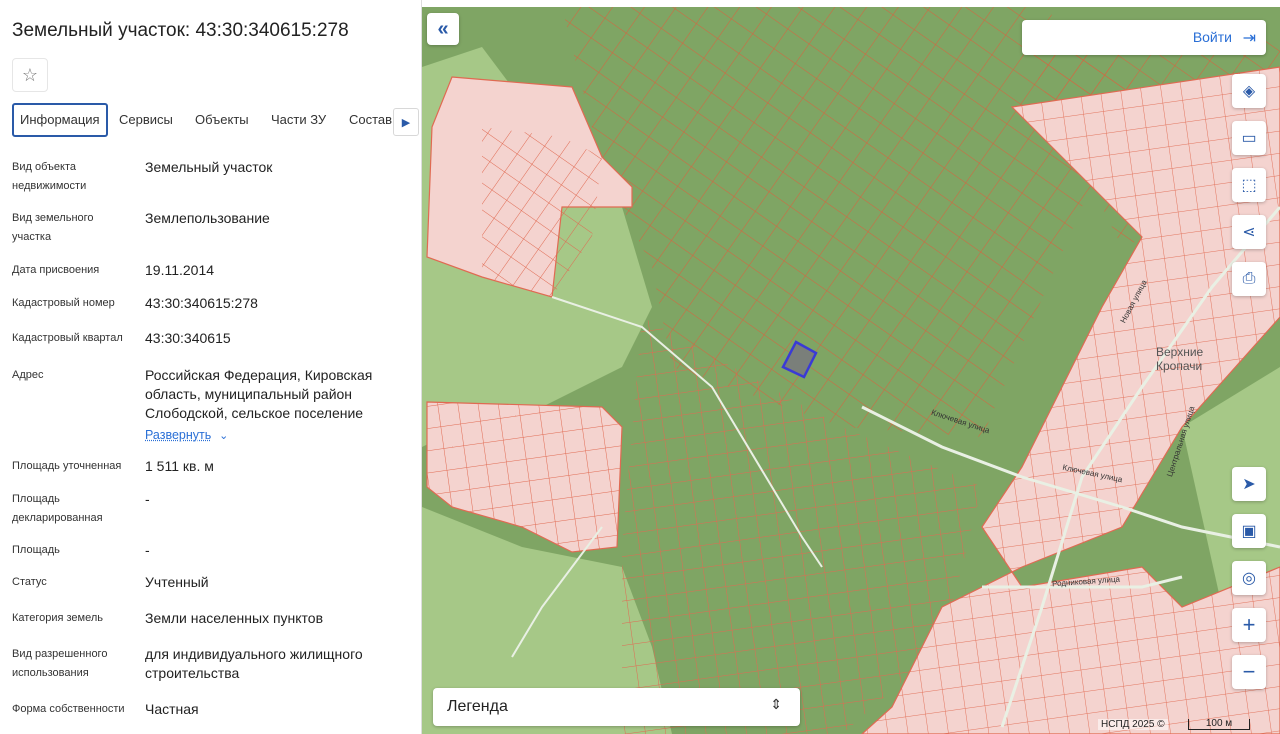  Describe the element at coordinates (370, 120) in the screenshot. I see `tab-composition: Состав` at that location.